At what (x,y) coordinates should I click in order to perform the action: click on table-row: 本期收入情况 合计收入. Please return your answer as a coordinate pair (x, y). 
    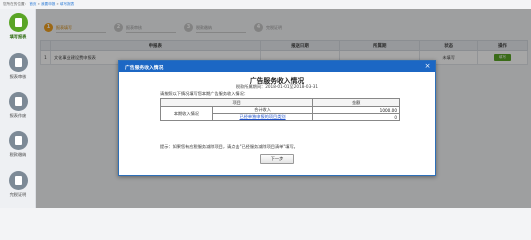
    Looking at the image, I should click on (280, 113).